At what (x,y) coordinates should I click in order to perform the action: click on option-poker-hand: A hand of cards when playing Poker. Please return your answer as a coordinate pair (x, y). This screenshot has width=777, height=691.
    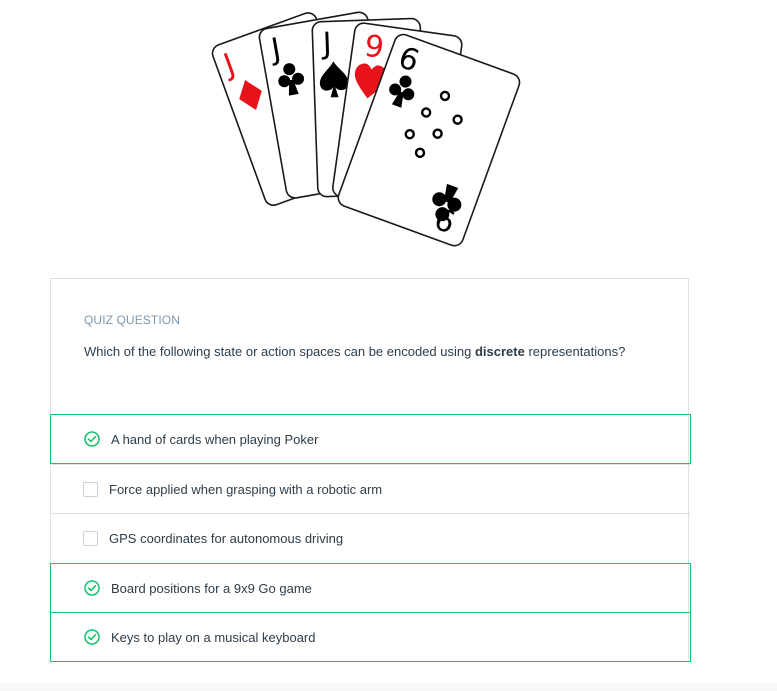
    Looking at the image, I should click on (370, 439).